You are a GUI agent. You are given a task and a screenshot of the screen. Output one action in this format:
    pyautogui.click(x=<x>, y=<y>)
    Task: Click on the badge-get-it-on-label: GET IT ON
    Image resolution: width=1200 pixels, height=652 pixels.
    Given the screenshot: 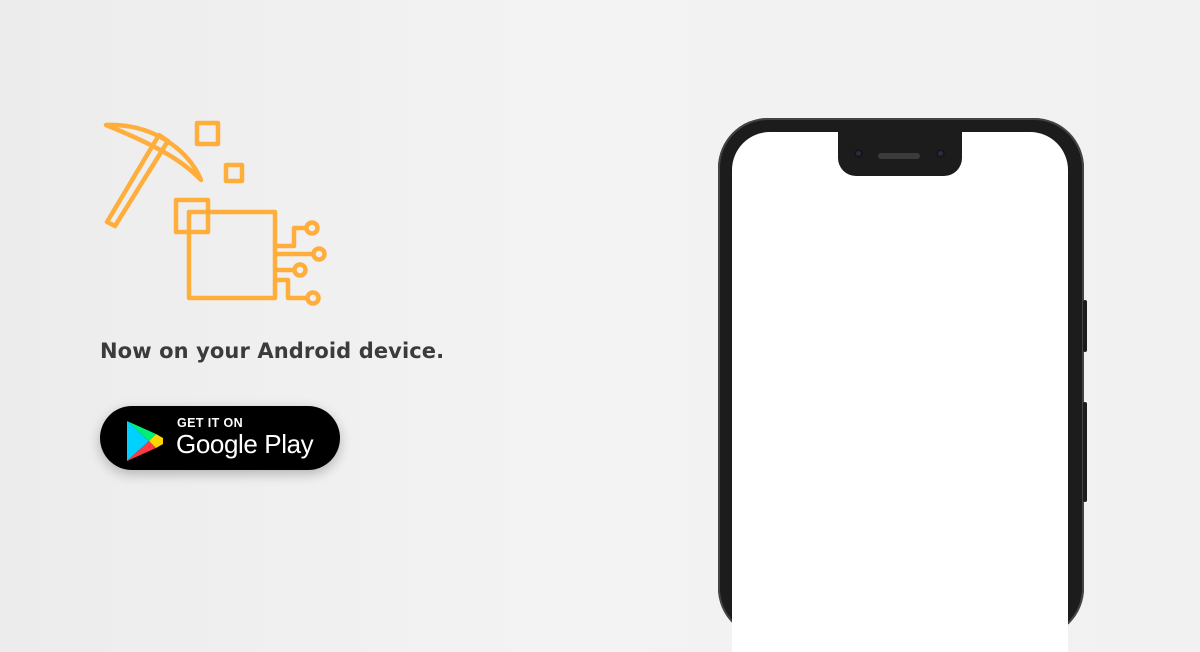 What is the action you would take?
    pyautogui.click(x=210, y=423)
    